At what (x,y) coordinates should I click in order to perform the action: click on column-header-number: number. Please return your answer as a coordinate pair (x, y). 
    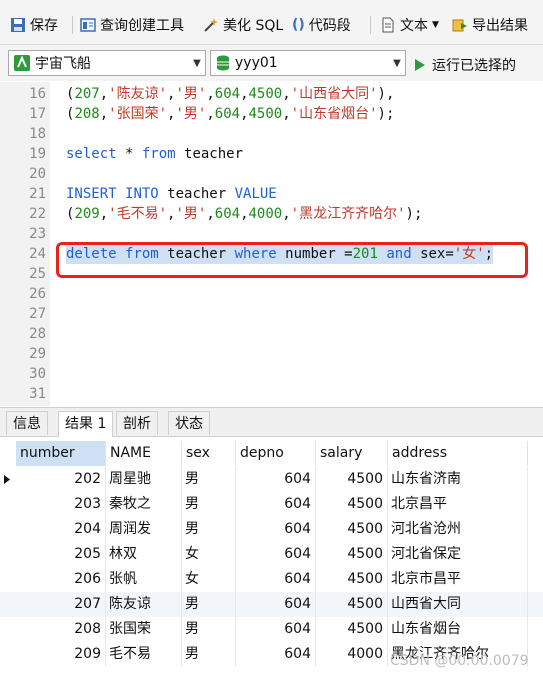
    Looking at the image, I should click on (61, 453).